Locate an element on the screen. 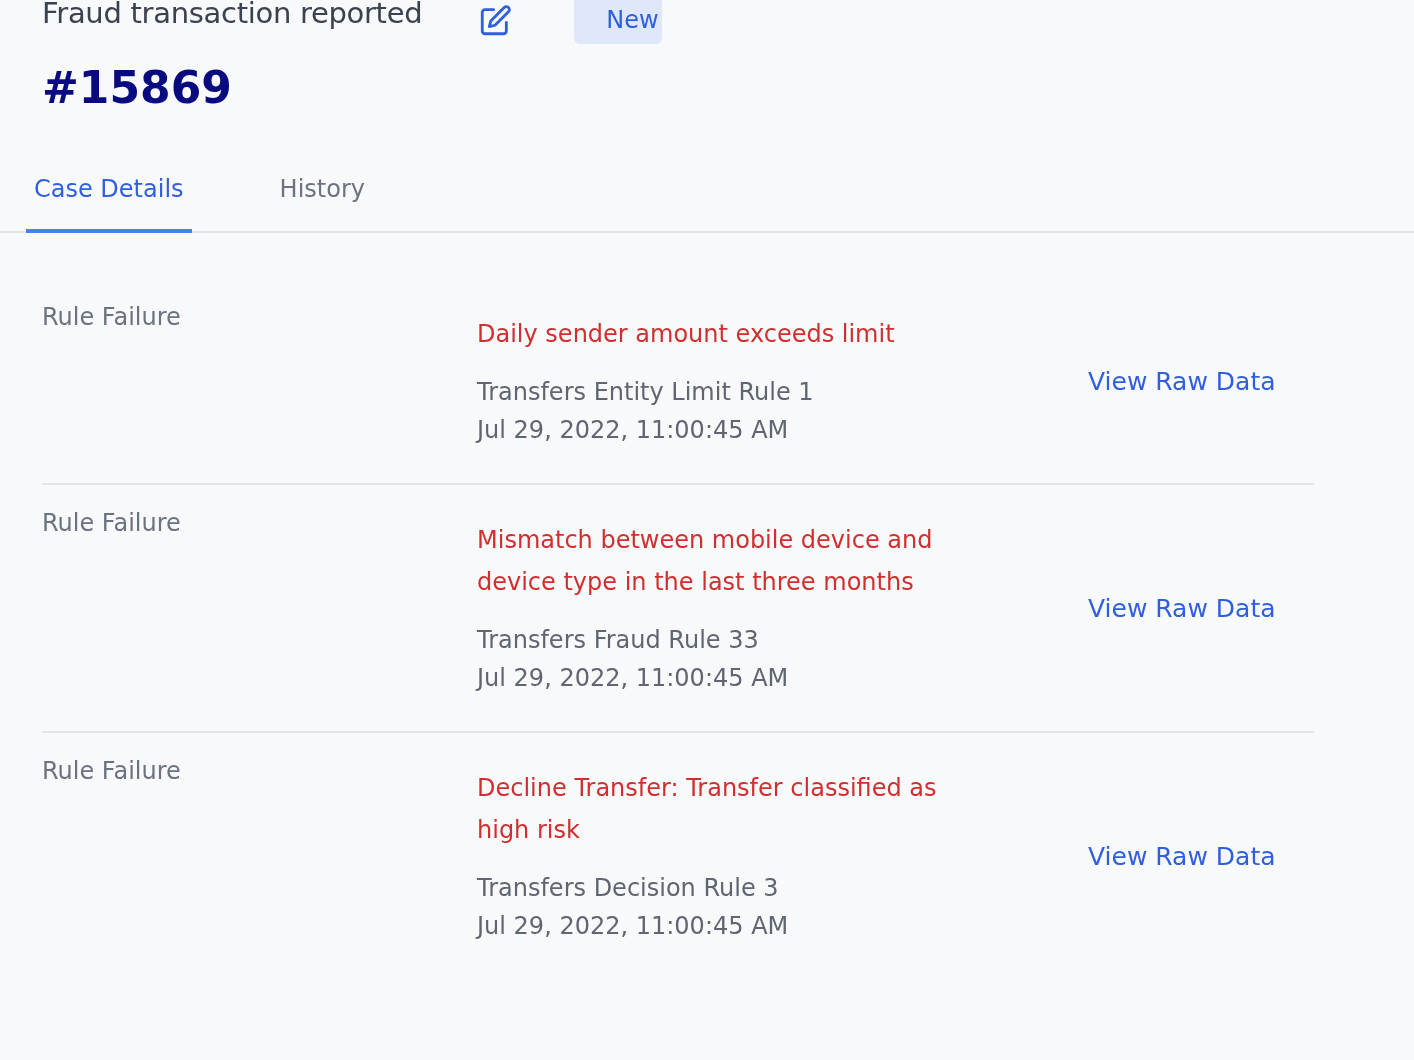  status-badge: New is located at coordinates (618, 22).